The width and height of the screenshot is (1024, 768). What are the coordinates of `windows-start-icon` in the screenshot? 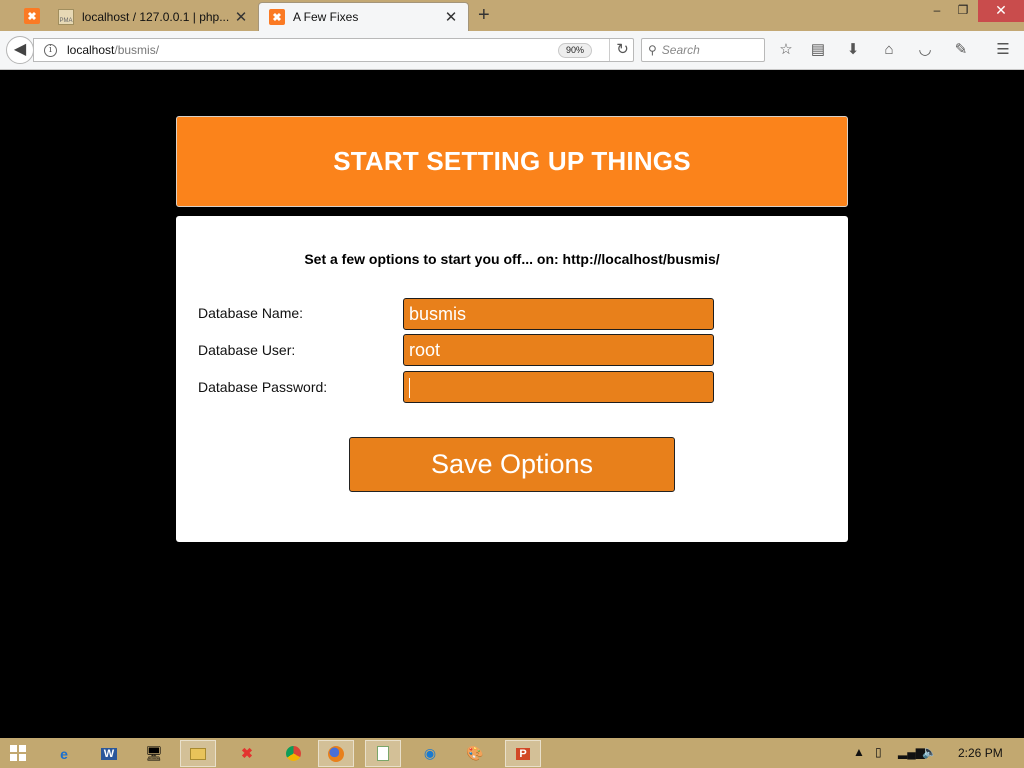 It's located at (18, 753).